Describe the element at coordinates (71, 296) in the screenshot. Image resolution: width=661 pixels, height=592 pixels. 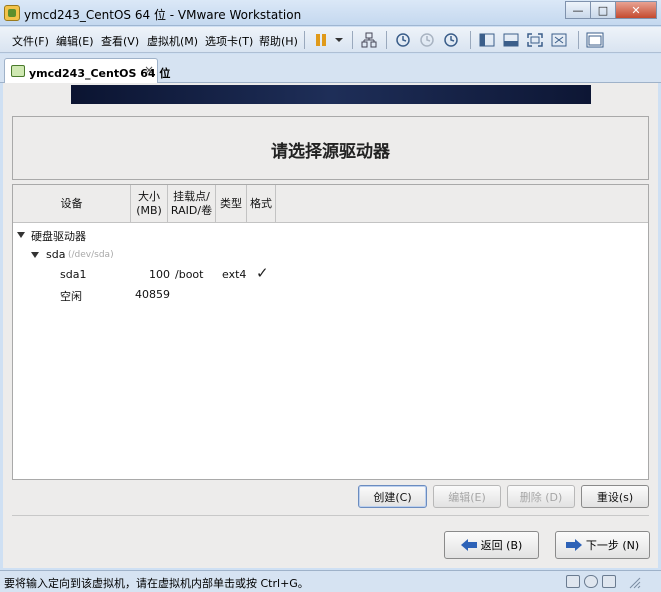
I see `free-space-label: 空闲` at that location.